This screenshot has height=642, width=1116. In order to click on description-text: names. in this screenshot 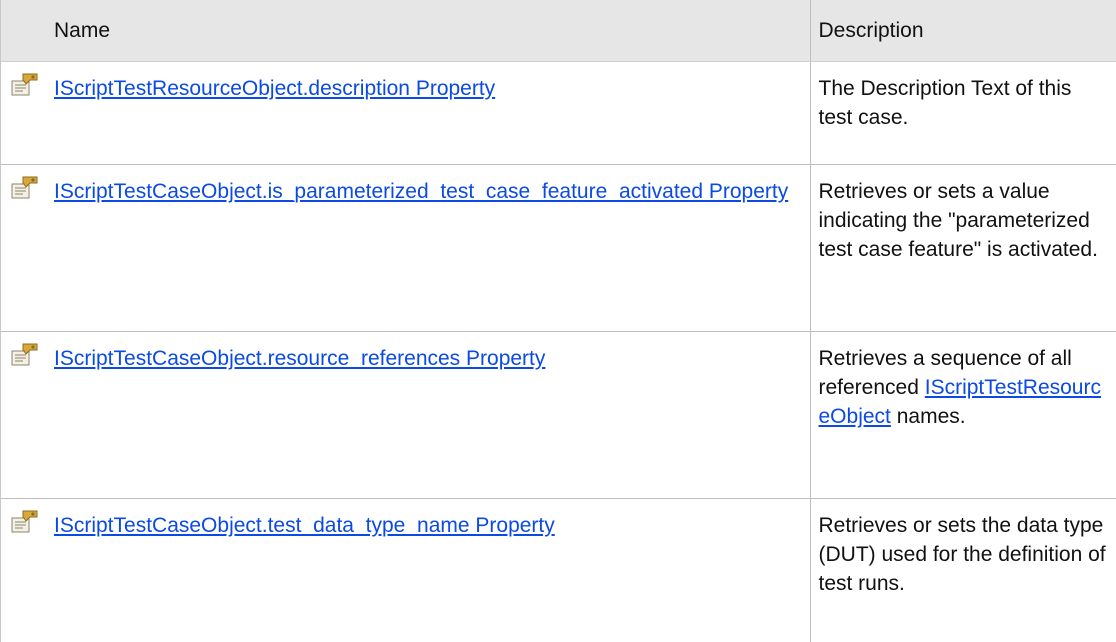, I will do `click(931, 416)`.